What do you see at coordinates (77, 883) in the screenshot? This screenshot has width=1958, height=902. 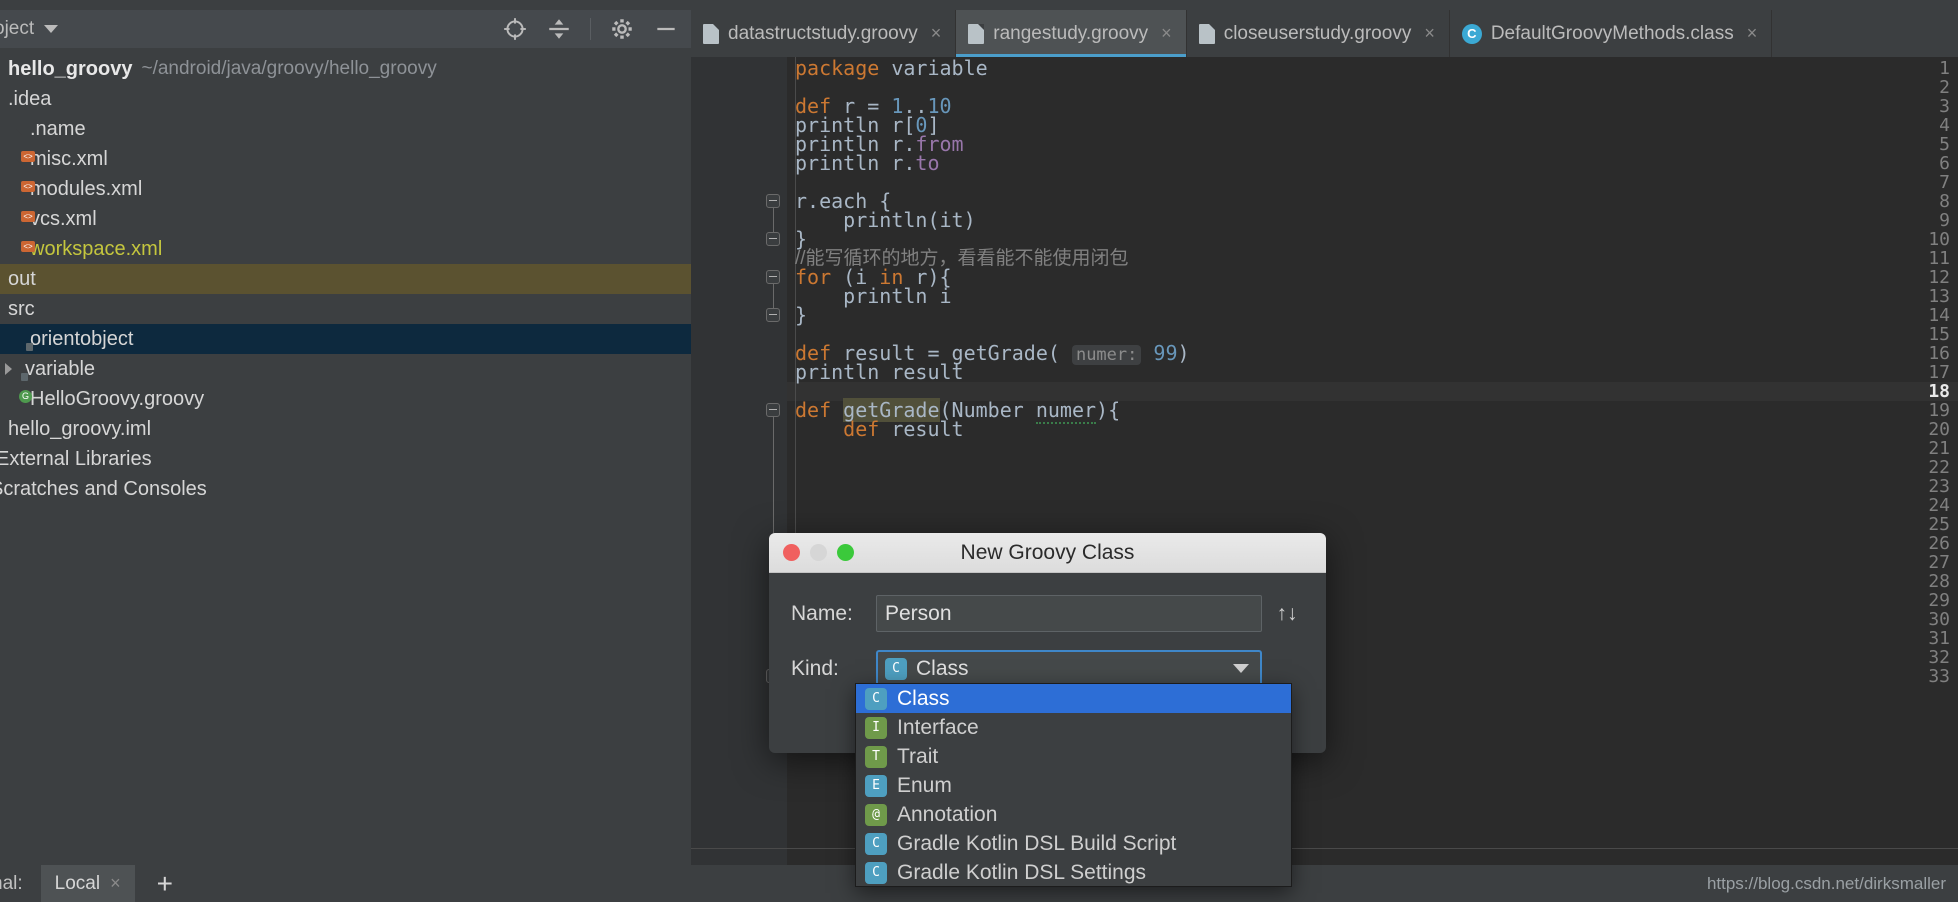 I see `terminal-tab-label: Local` at bounding box center [77, 883].